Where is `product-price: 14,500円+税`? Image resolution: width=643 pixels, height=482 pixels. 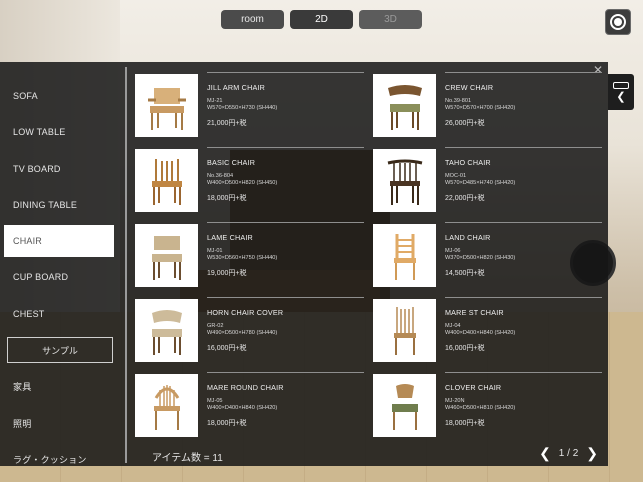 product-price: 14,500円+税 is located at coordinates (465, 273).